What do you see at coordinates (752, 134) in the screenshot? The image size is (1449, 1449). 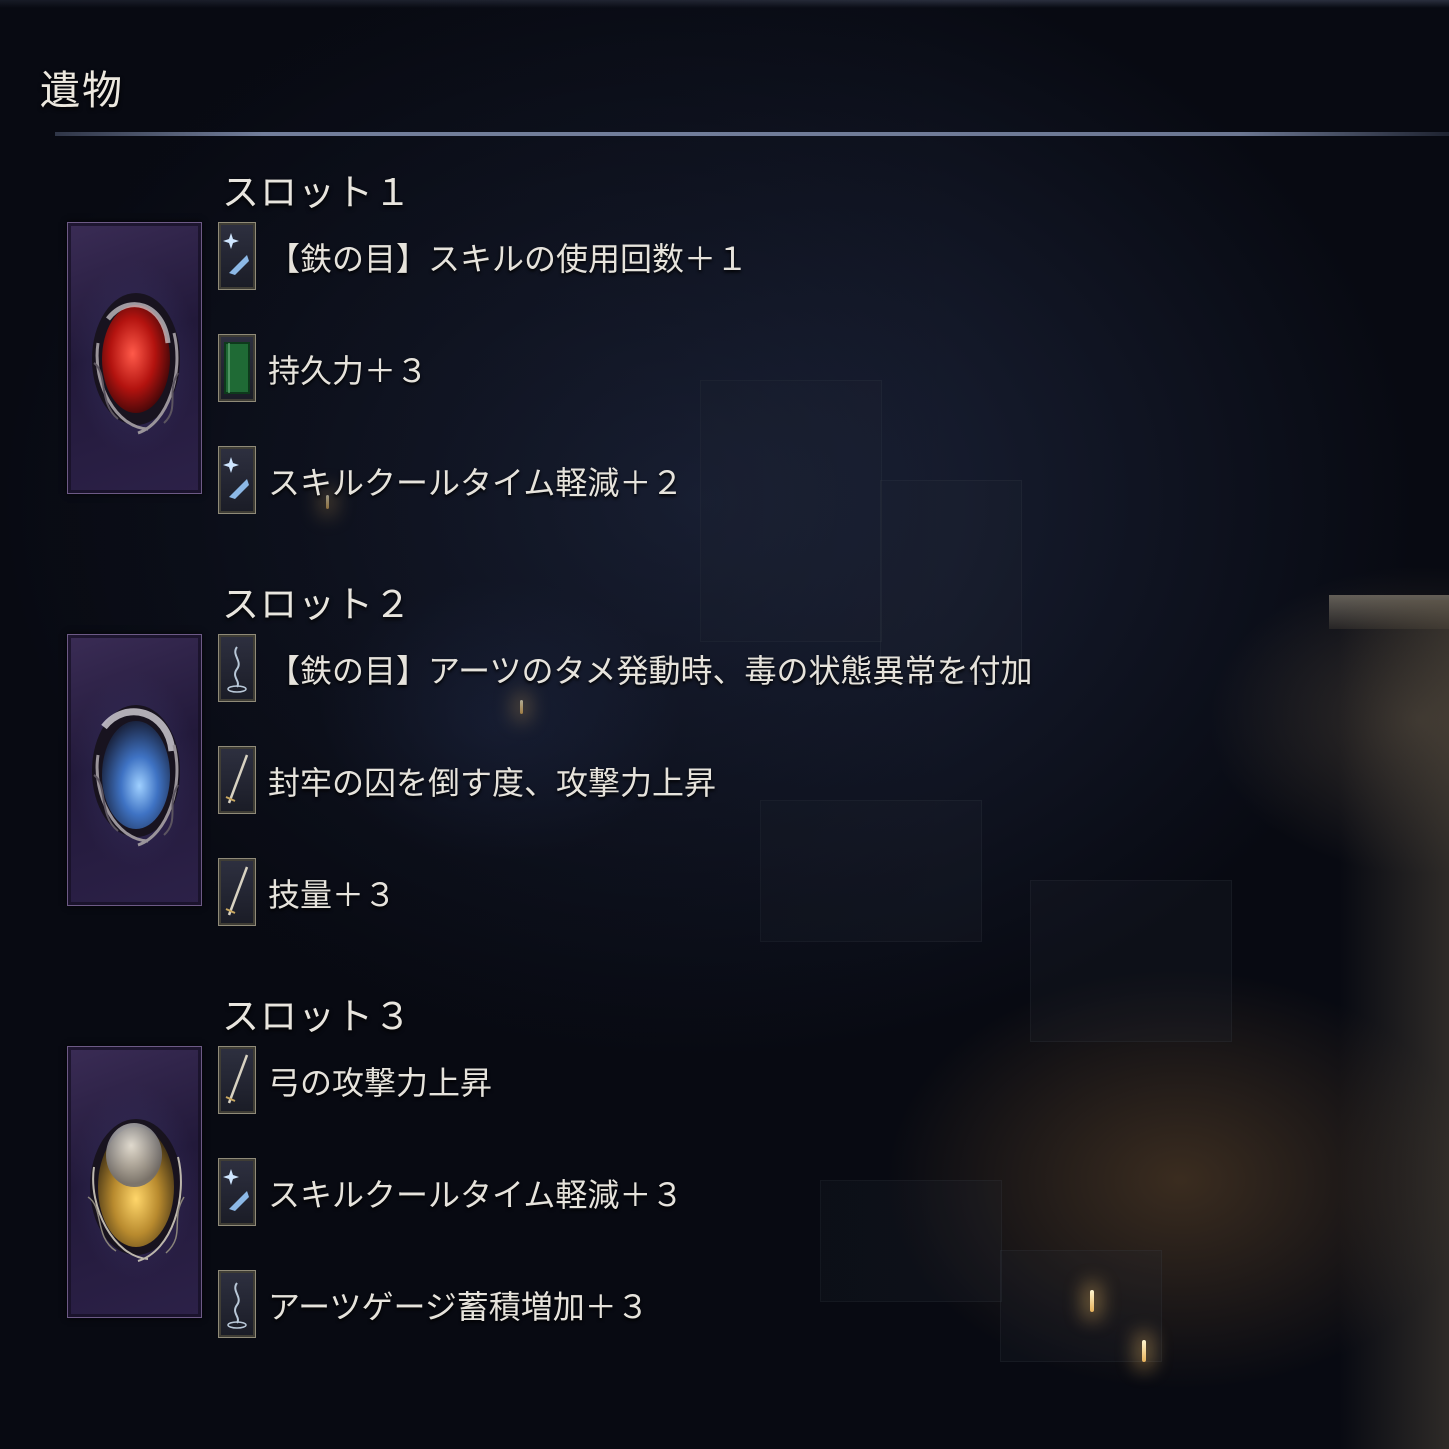 I see `title-divider` at bounding box center [752, 134].